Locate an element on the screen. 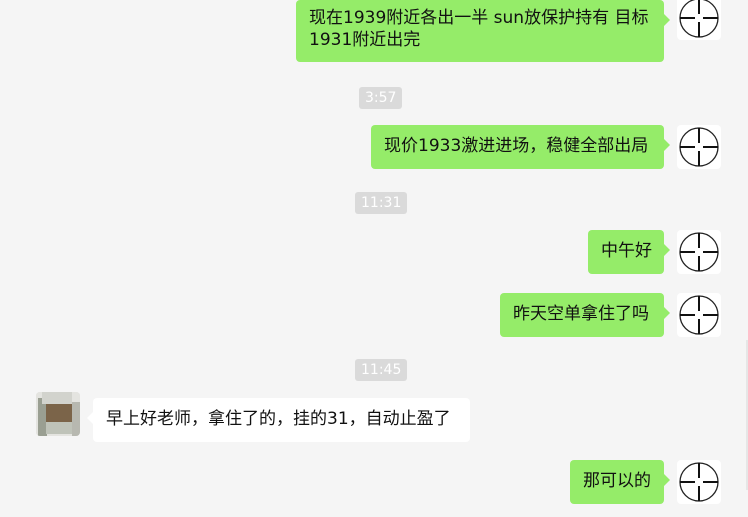 Image resolution: width=748 pixels, height=517 pixels. message-text: 早上好老师，拿住了的，挂的31，自动止盈了 is located at coordinates (278, 419).